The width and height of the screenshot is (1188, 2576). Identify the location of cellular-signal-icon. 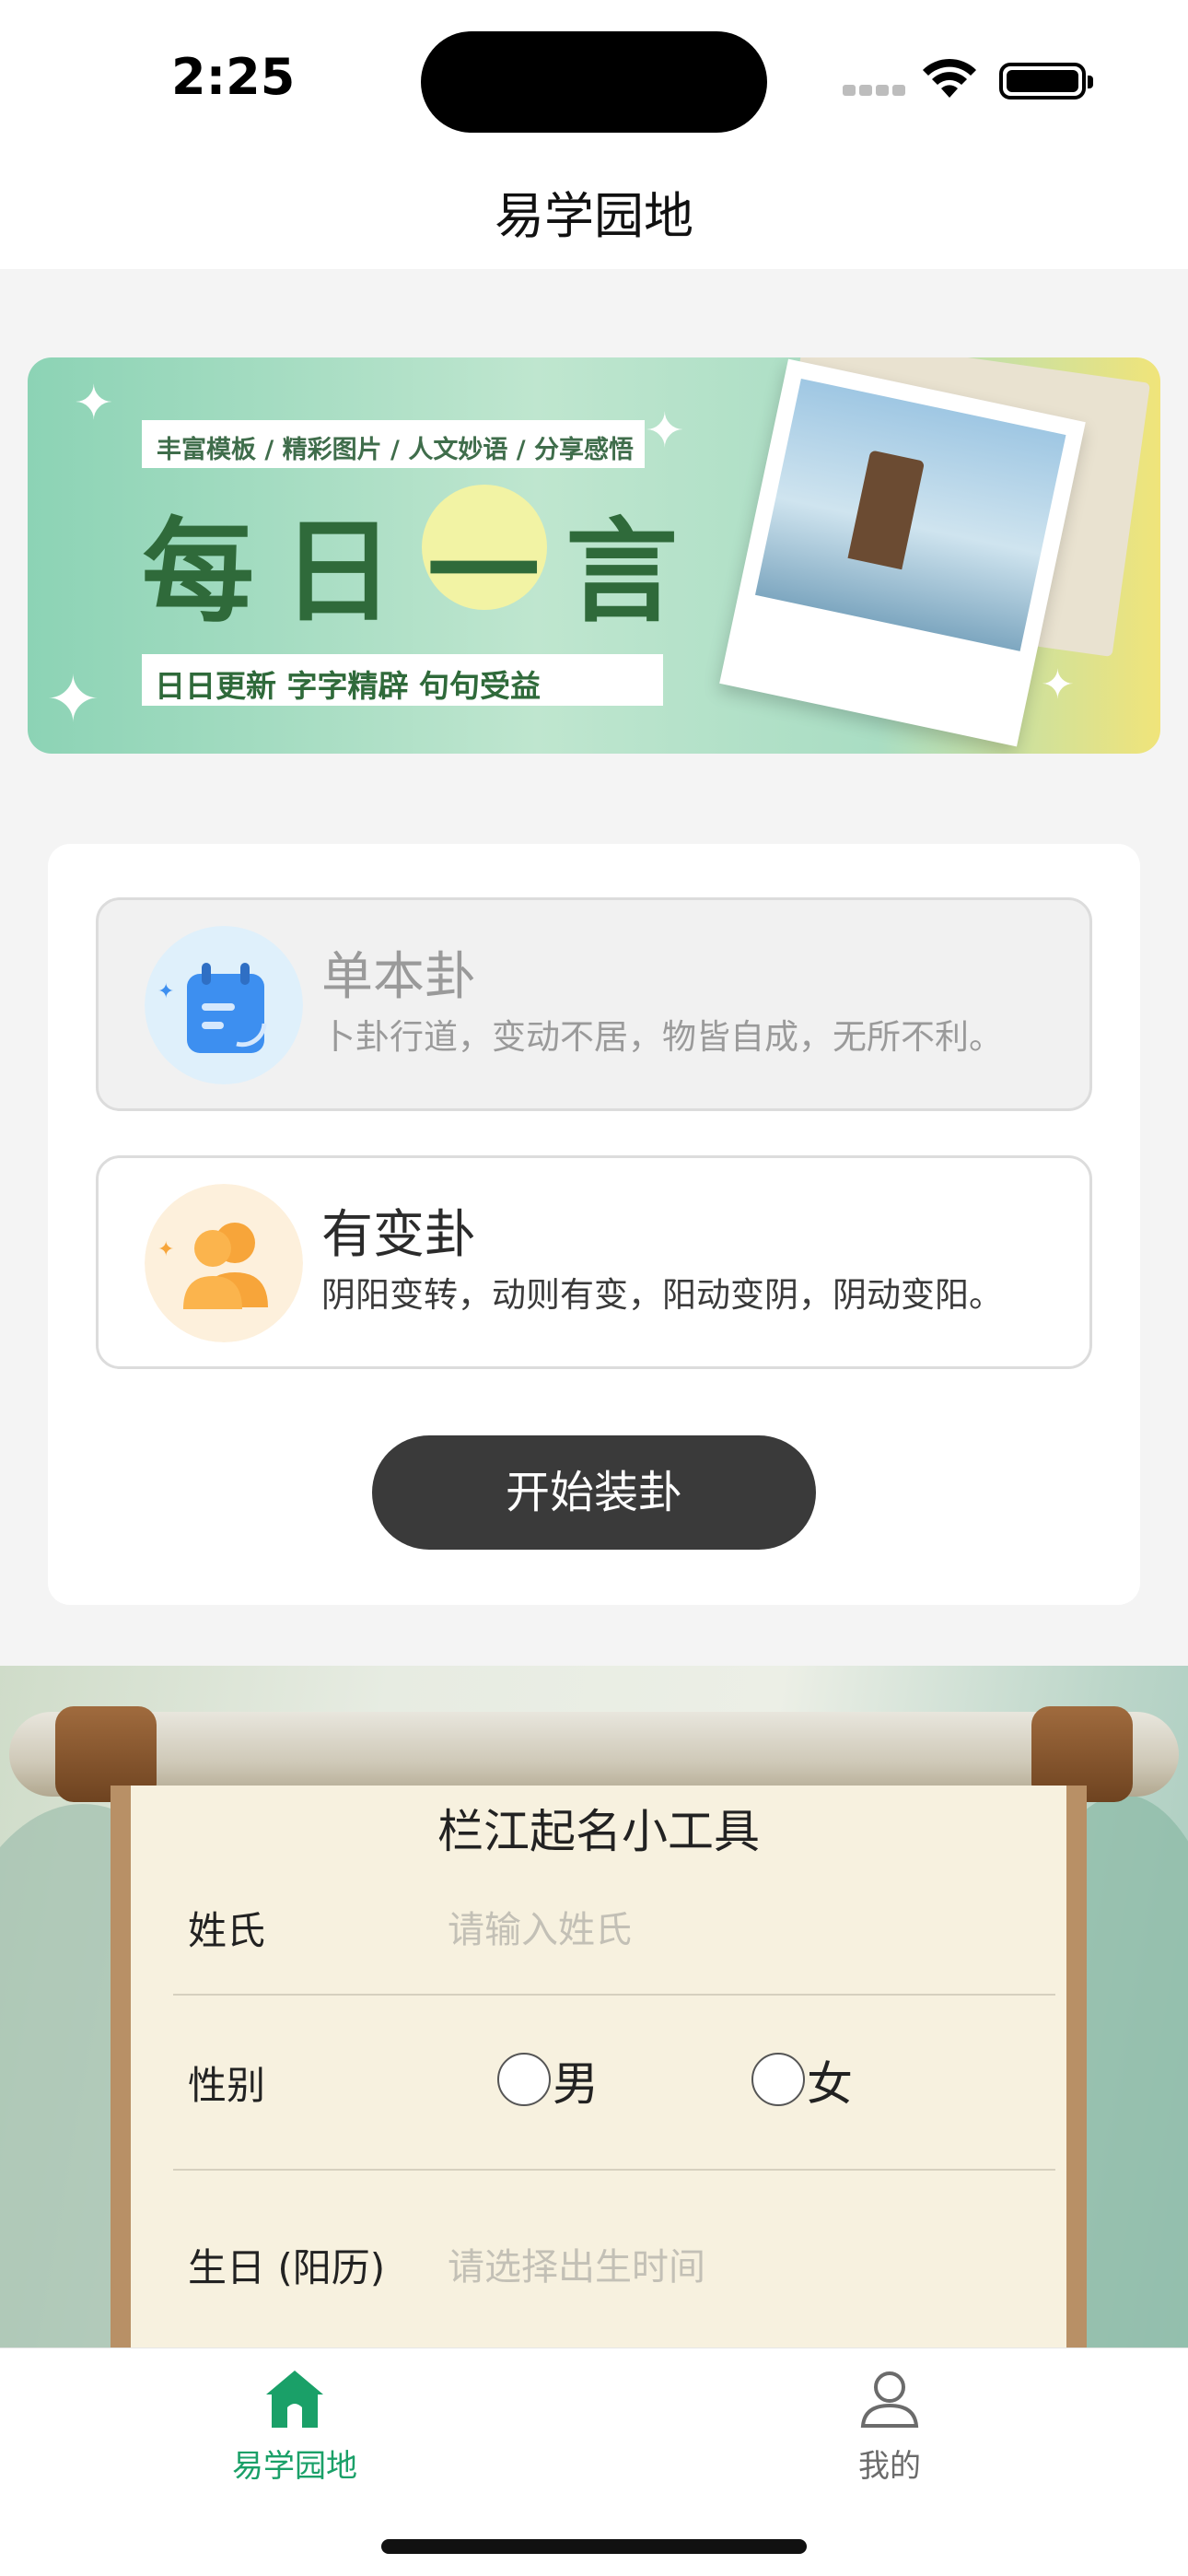
(874, 90).